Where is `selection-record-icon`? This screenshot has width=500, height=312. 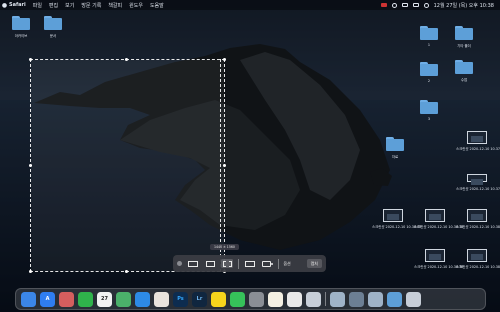
selection-record-icon is located at coordinates (268, 263).